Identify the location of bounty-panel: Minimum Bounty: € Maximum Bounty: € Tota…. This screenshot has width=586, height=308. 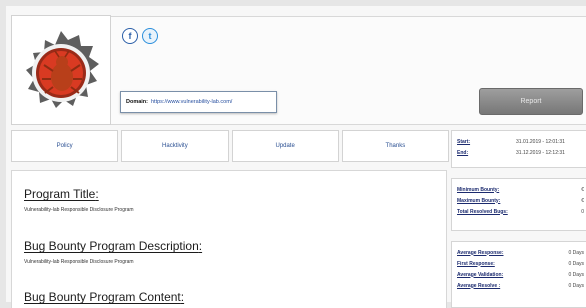
(518, 204).